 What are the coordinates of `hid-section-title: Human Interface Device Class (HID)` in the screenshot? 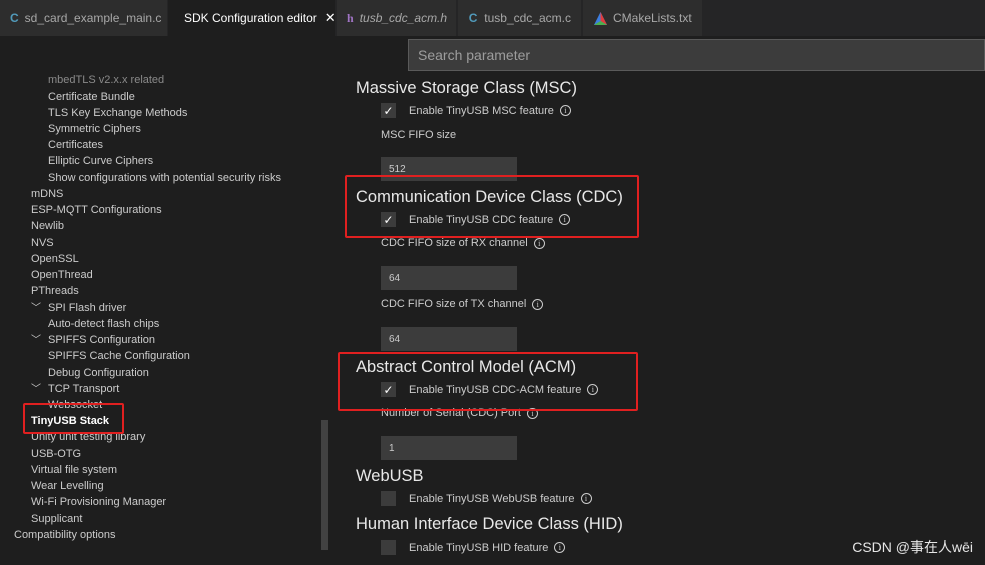 It's located at (489, 524).